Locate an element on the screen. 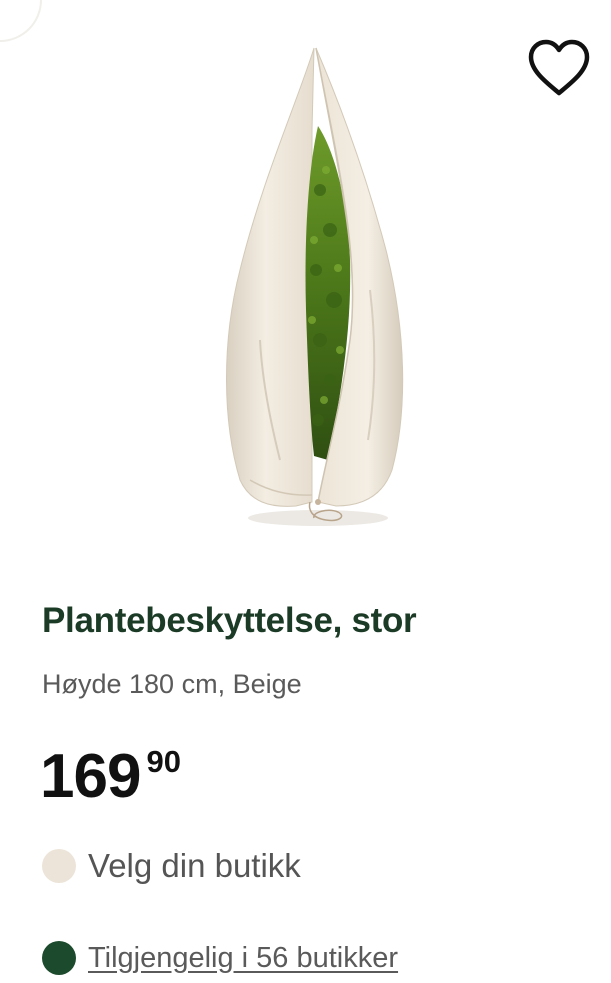 Image resolution: width=611 pixels, height=983 pixels. product-price: 169 90 is located at coordinates (110, 777).